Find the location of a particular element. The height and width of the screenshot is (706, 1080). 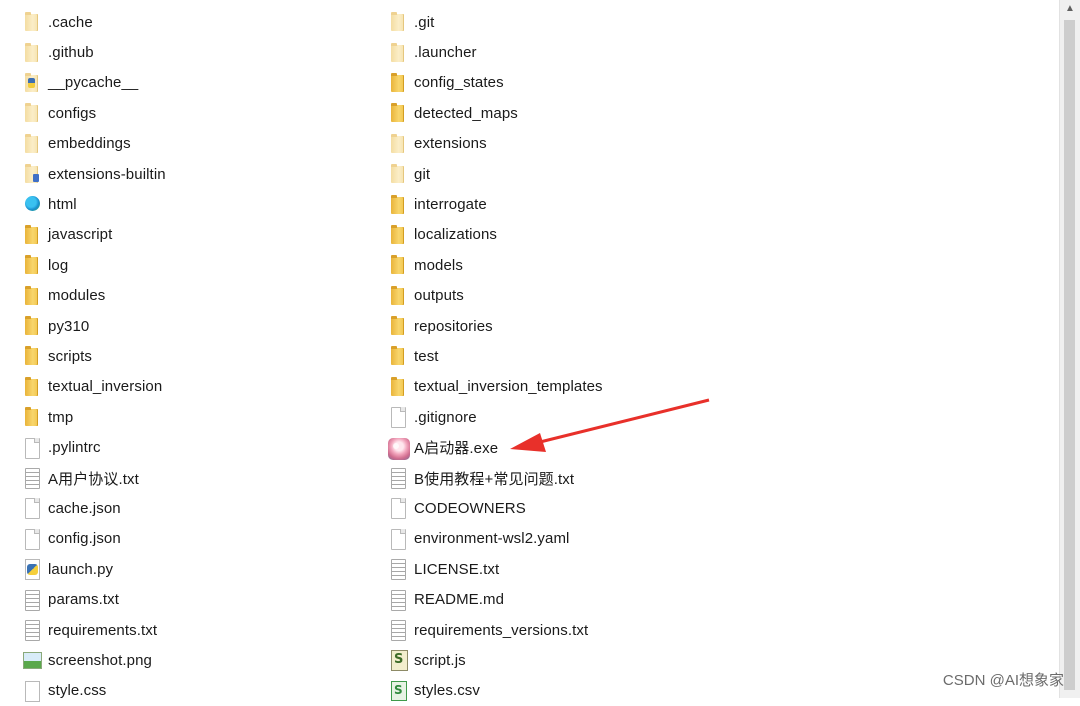

file-item-git: git is located at coordinates (608, 174).